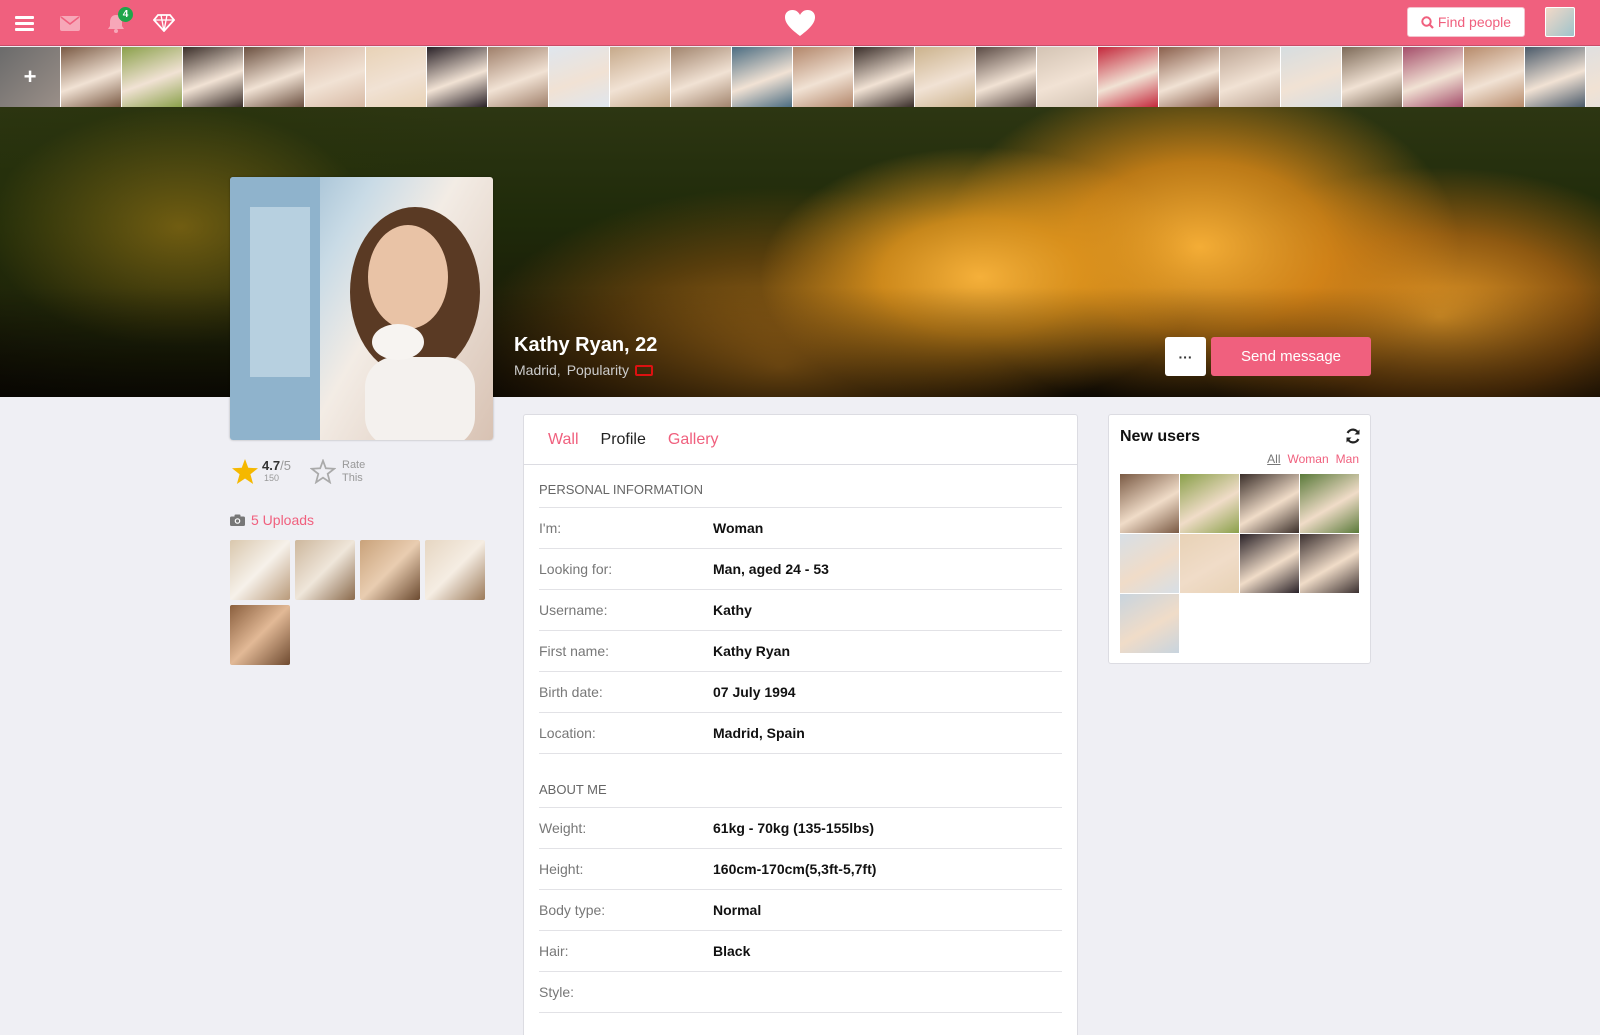  I want to click on notifications-bell-icon: 4, so click(118, 23).